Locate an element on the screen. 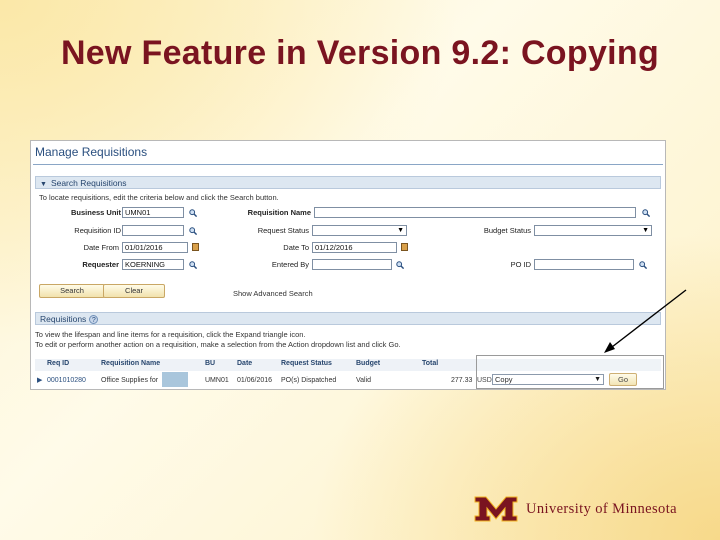  university-logo: University of Minnesota is located at coordinates (575, 509).